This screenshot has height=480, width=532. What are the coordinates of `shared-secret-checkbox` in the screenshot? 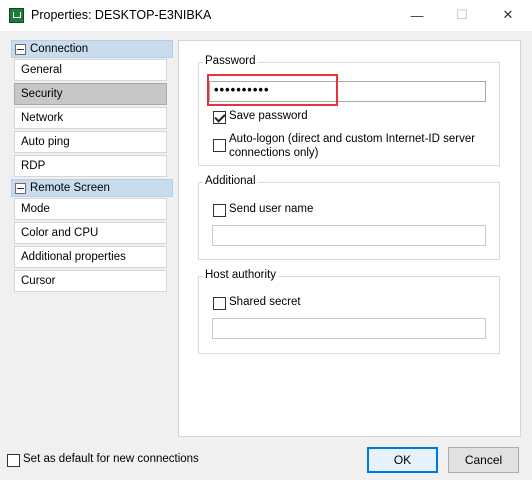 It's located at (219, 303).